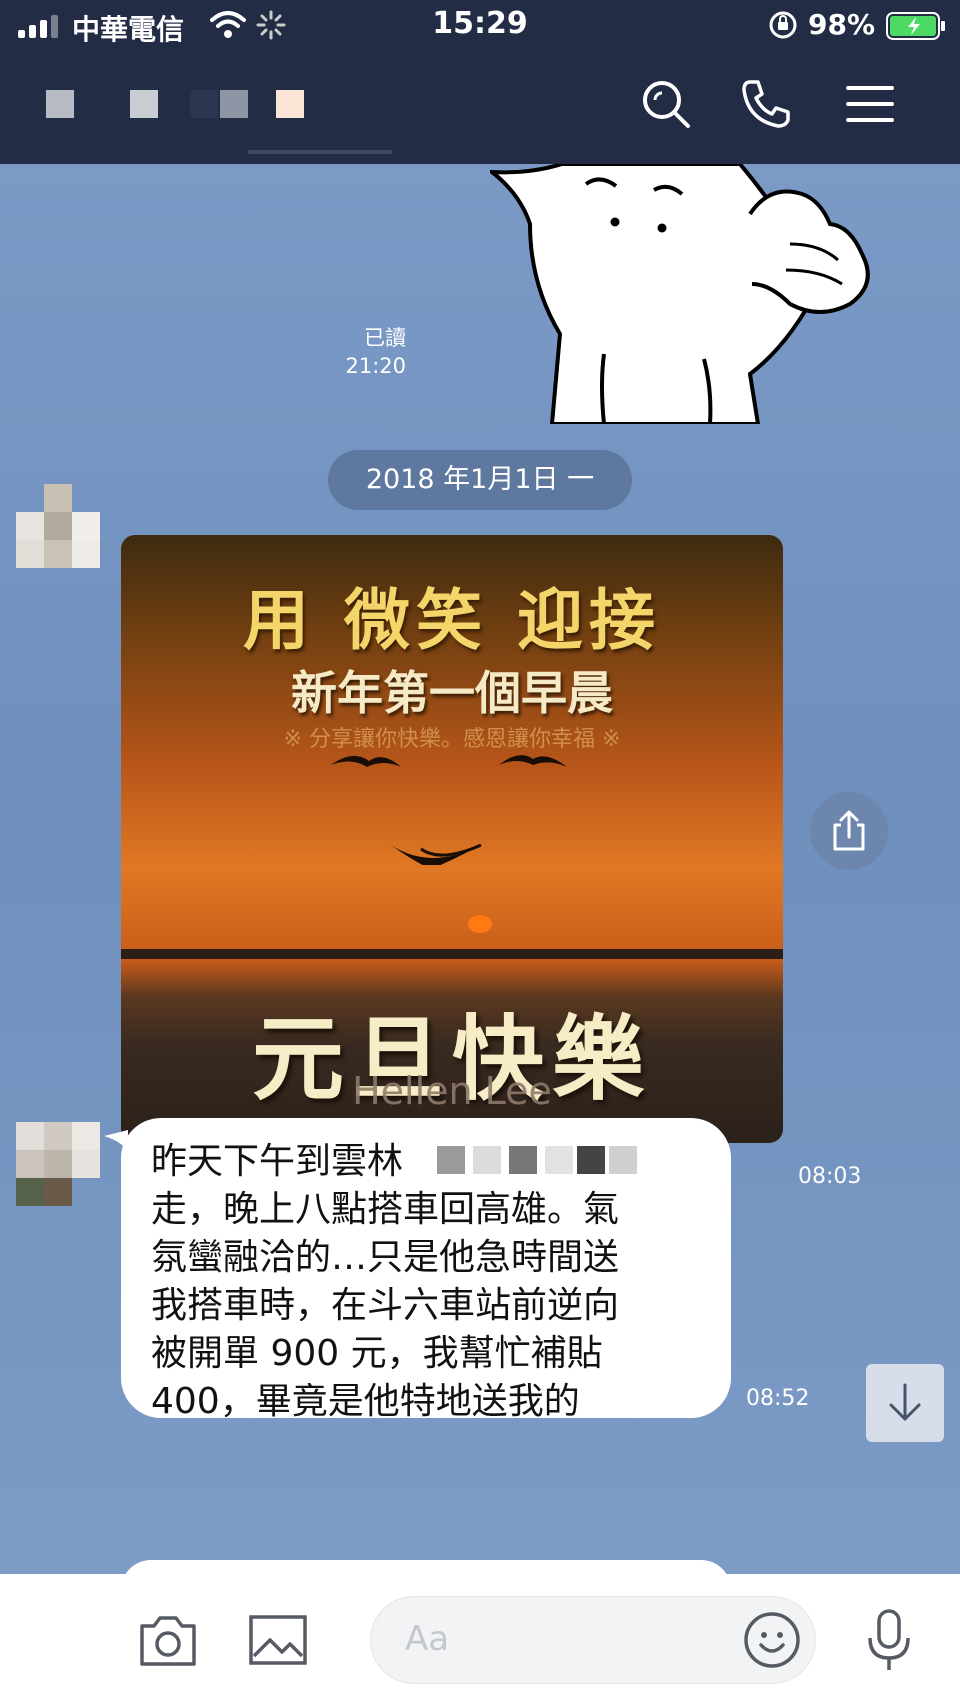  I want to click on date-separator: 2018 年1月1日 一, so click(480, 480).